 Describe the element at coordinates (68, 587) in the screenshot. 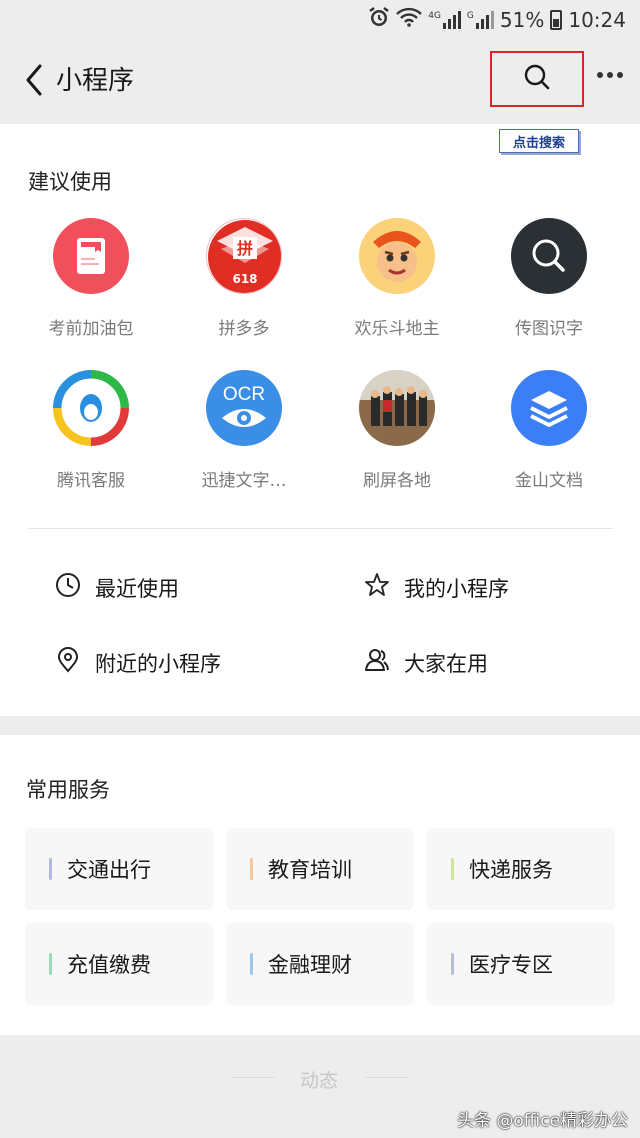

I see `clock-icon` at that location.